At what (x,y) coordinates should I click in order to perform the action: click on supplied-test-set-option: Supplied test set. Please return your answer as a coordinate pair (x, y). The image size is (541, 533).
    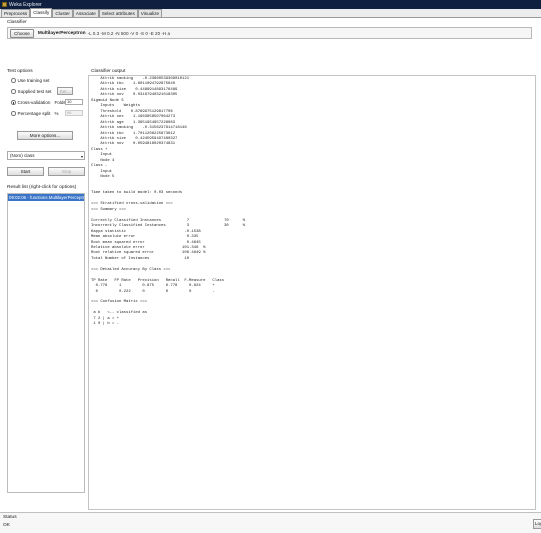
    Looking at the image, I should click on (31, 91).